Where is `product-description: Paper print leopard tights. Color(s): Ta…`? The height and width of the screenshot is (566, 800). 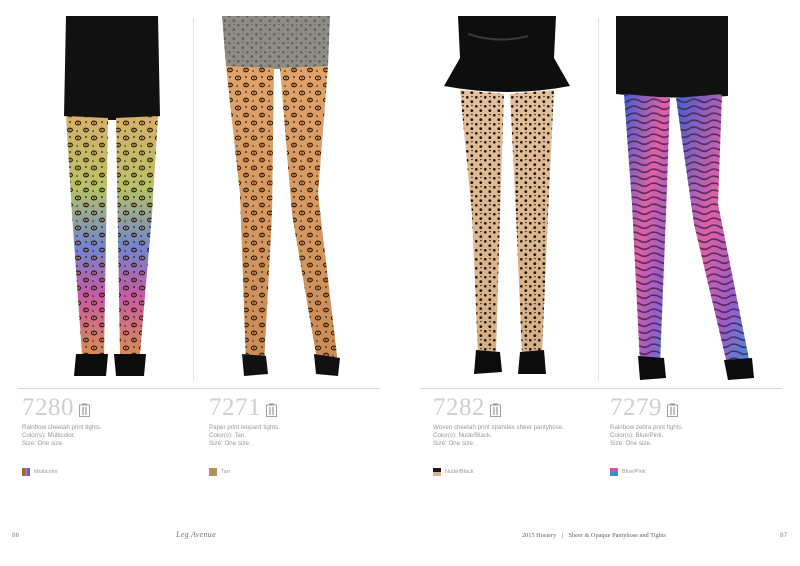
product-description: Paper print leopard tights. Color(s): Ta… is located at coordinates (294, 435).